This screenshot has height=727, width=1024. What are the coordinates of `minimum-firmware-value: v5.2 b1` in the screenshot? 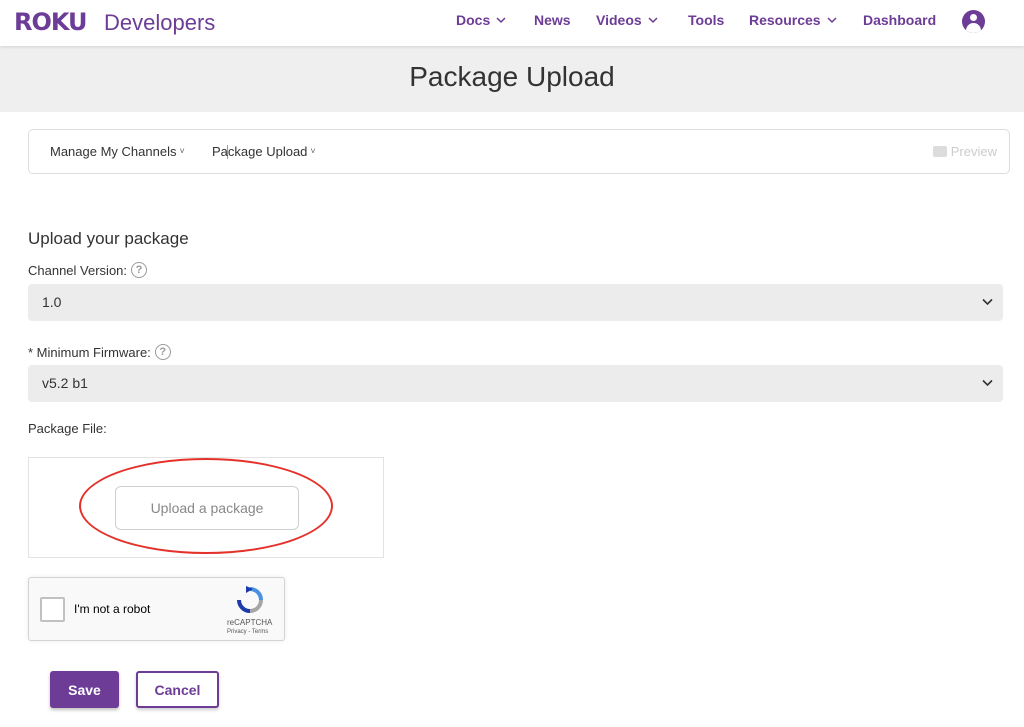 It's located at (65, 383).